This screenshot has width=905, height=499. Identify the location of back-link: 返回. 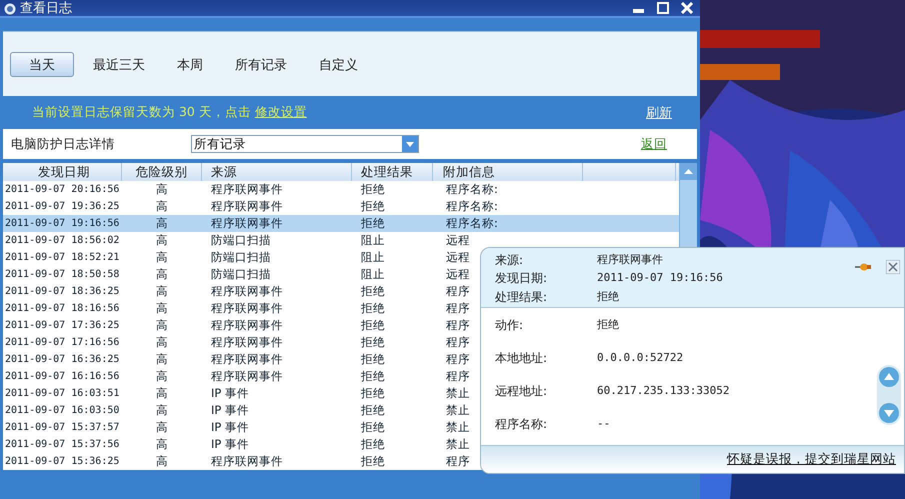
(654, 144).